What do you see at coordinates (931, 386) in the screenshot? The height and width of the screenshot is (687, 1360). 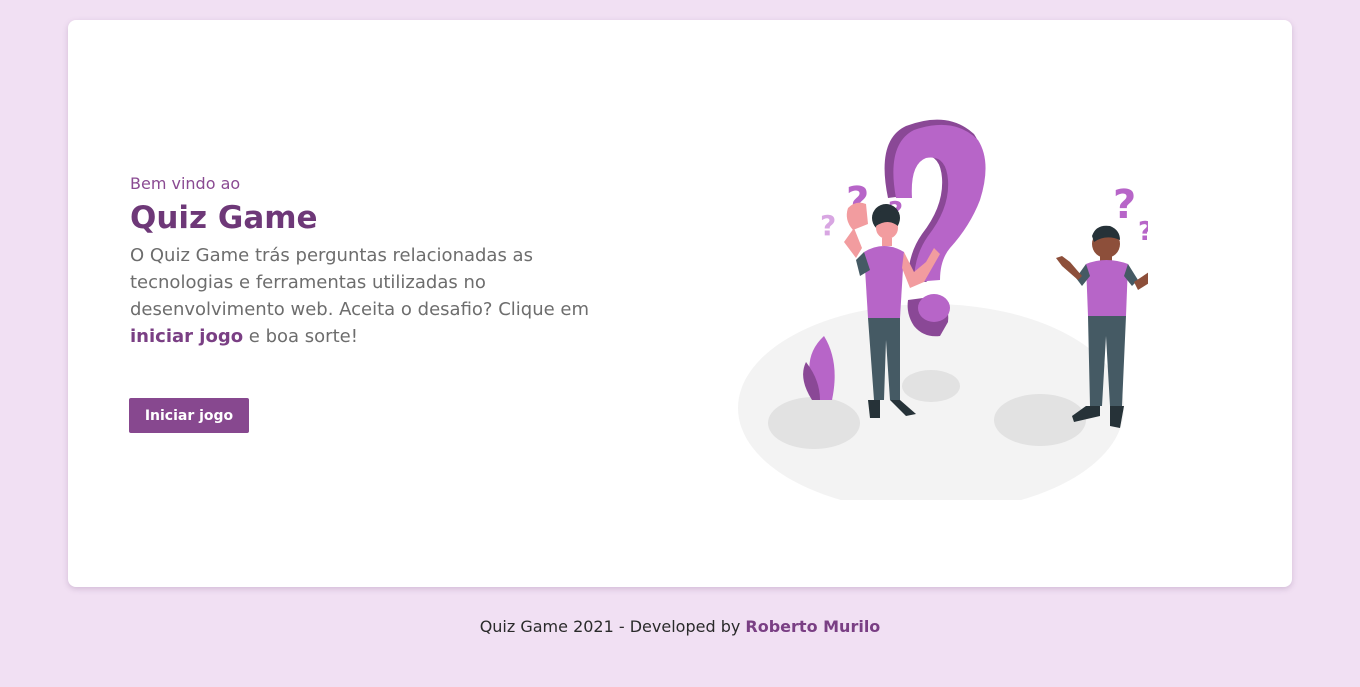 I see `floor-spot-center` at bounding box center [931, 386].